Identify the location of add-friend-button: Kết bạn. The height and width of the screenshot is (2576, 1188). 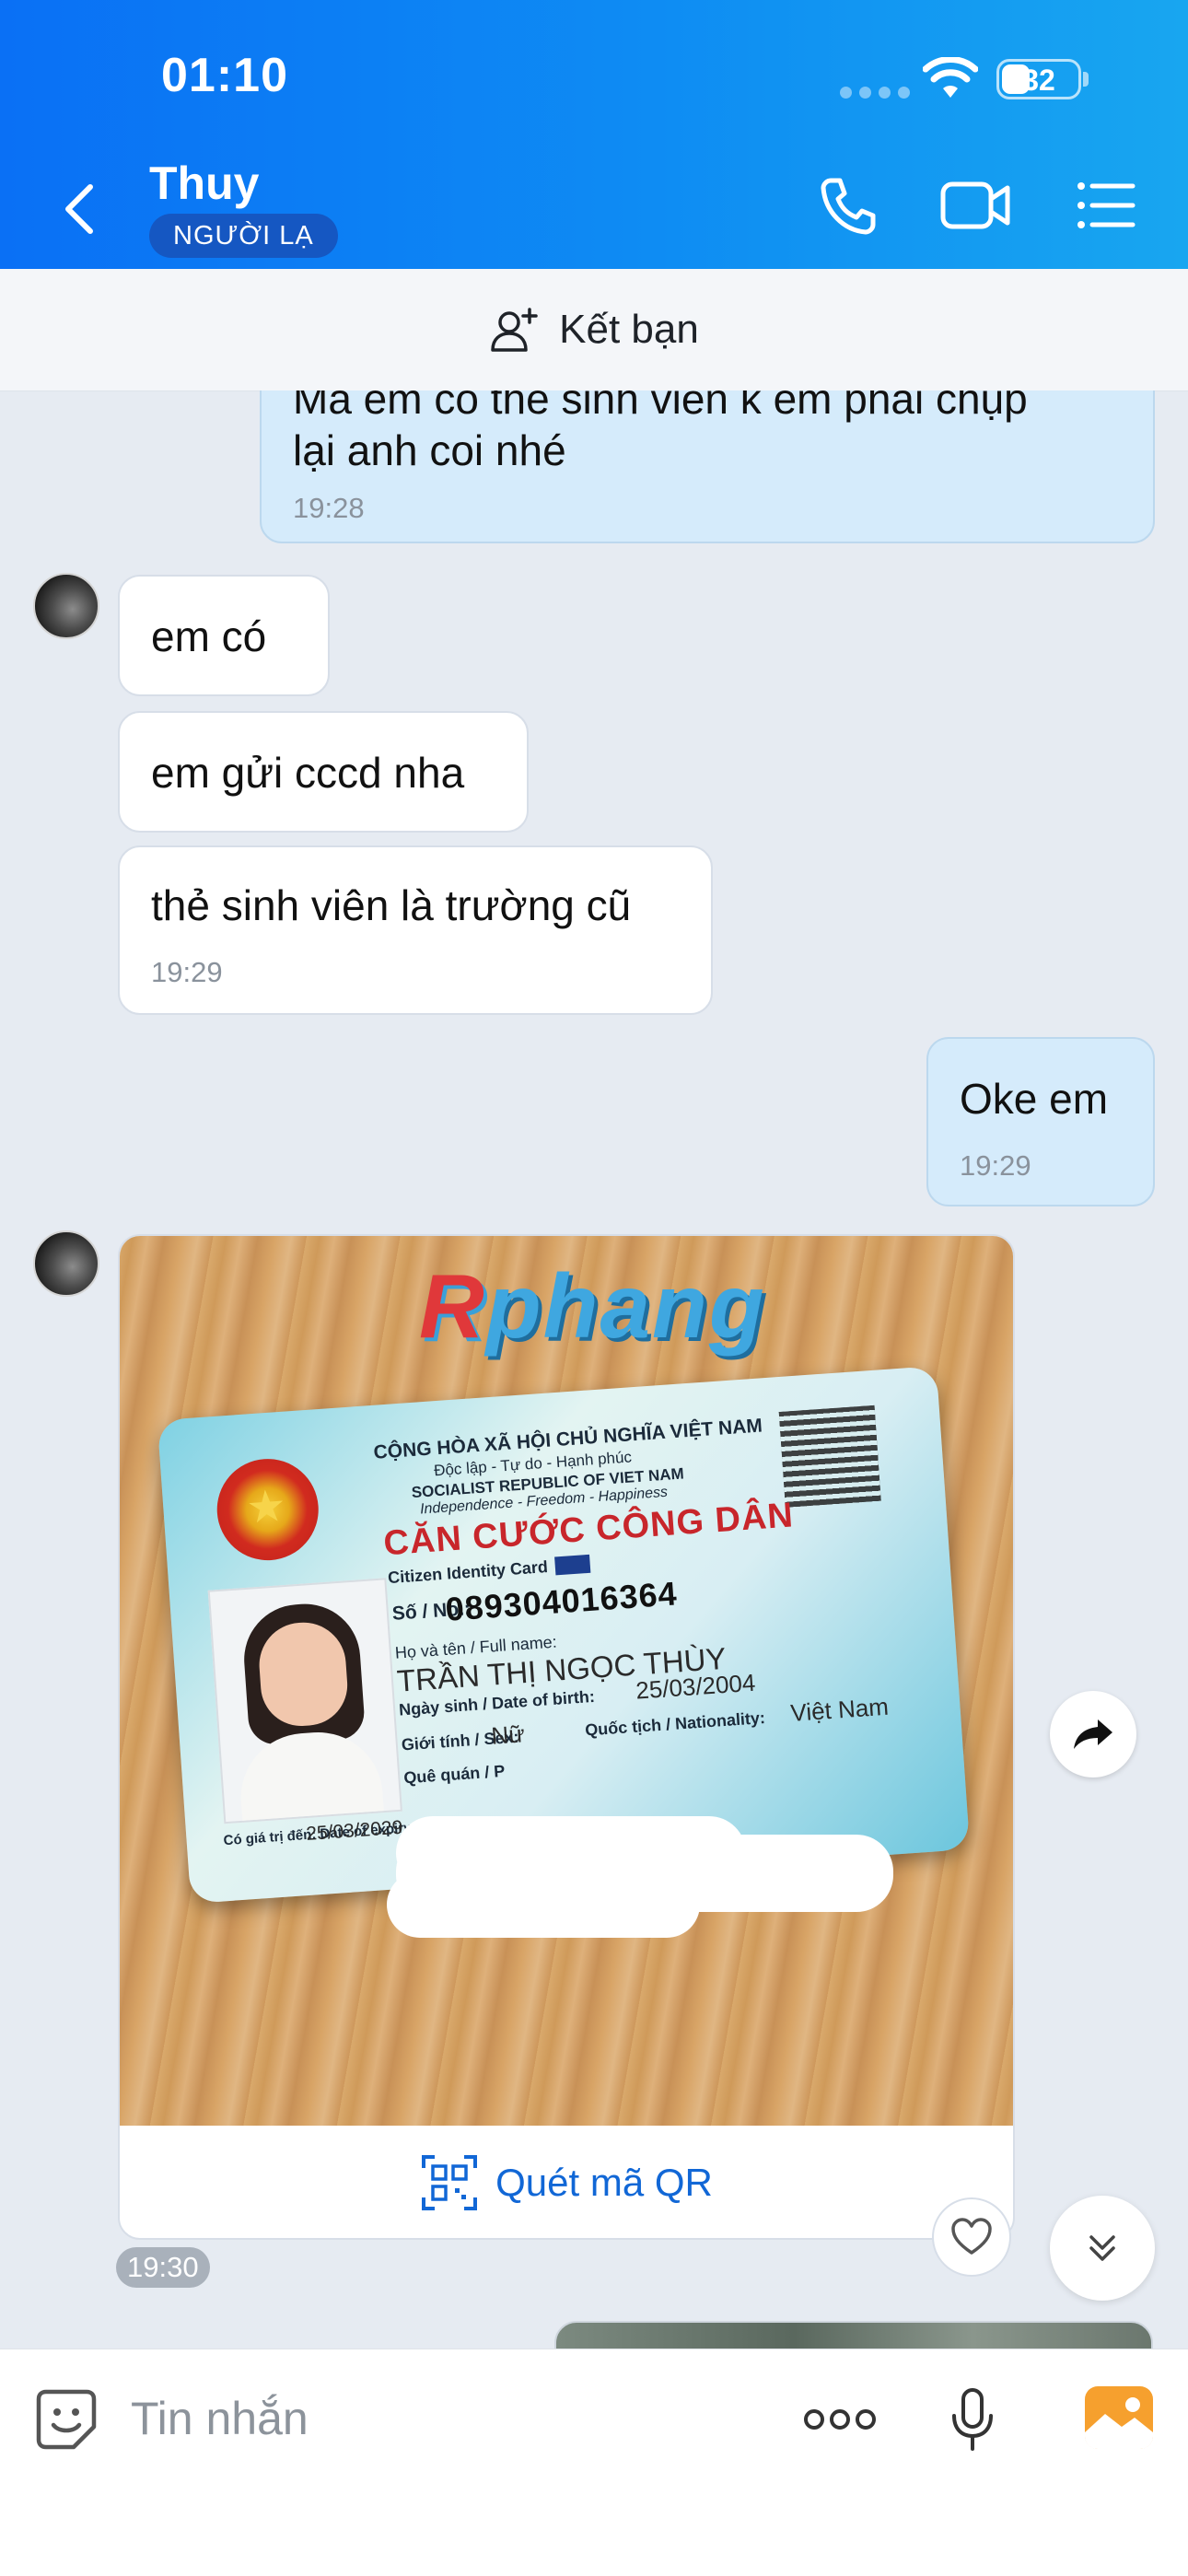
(594, 330).